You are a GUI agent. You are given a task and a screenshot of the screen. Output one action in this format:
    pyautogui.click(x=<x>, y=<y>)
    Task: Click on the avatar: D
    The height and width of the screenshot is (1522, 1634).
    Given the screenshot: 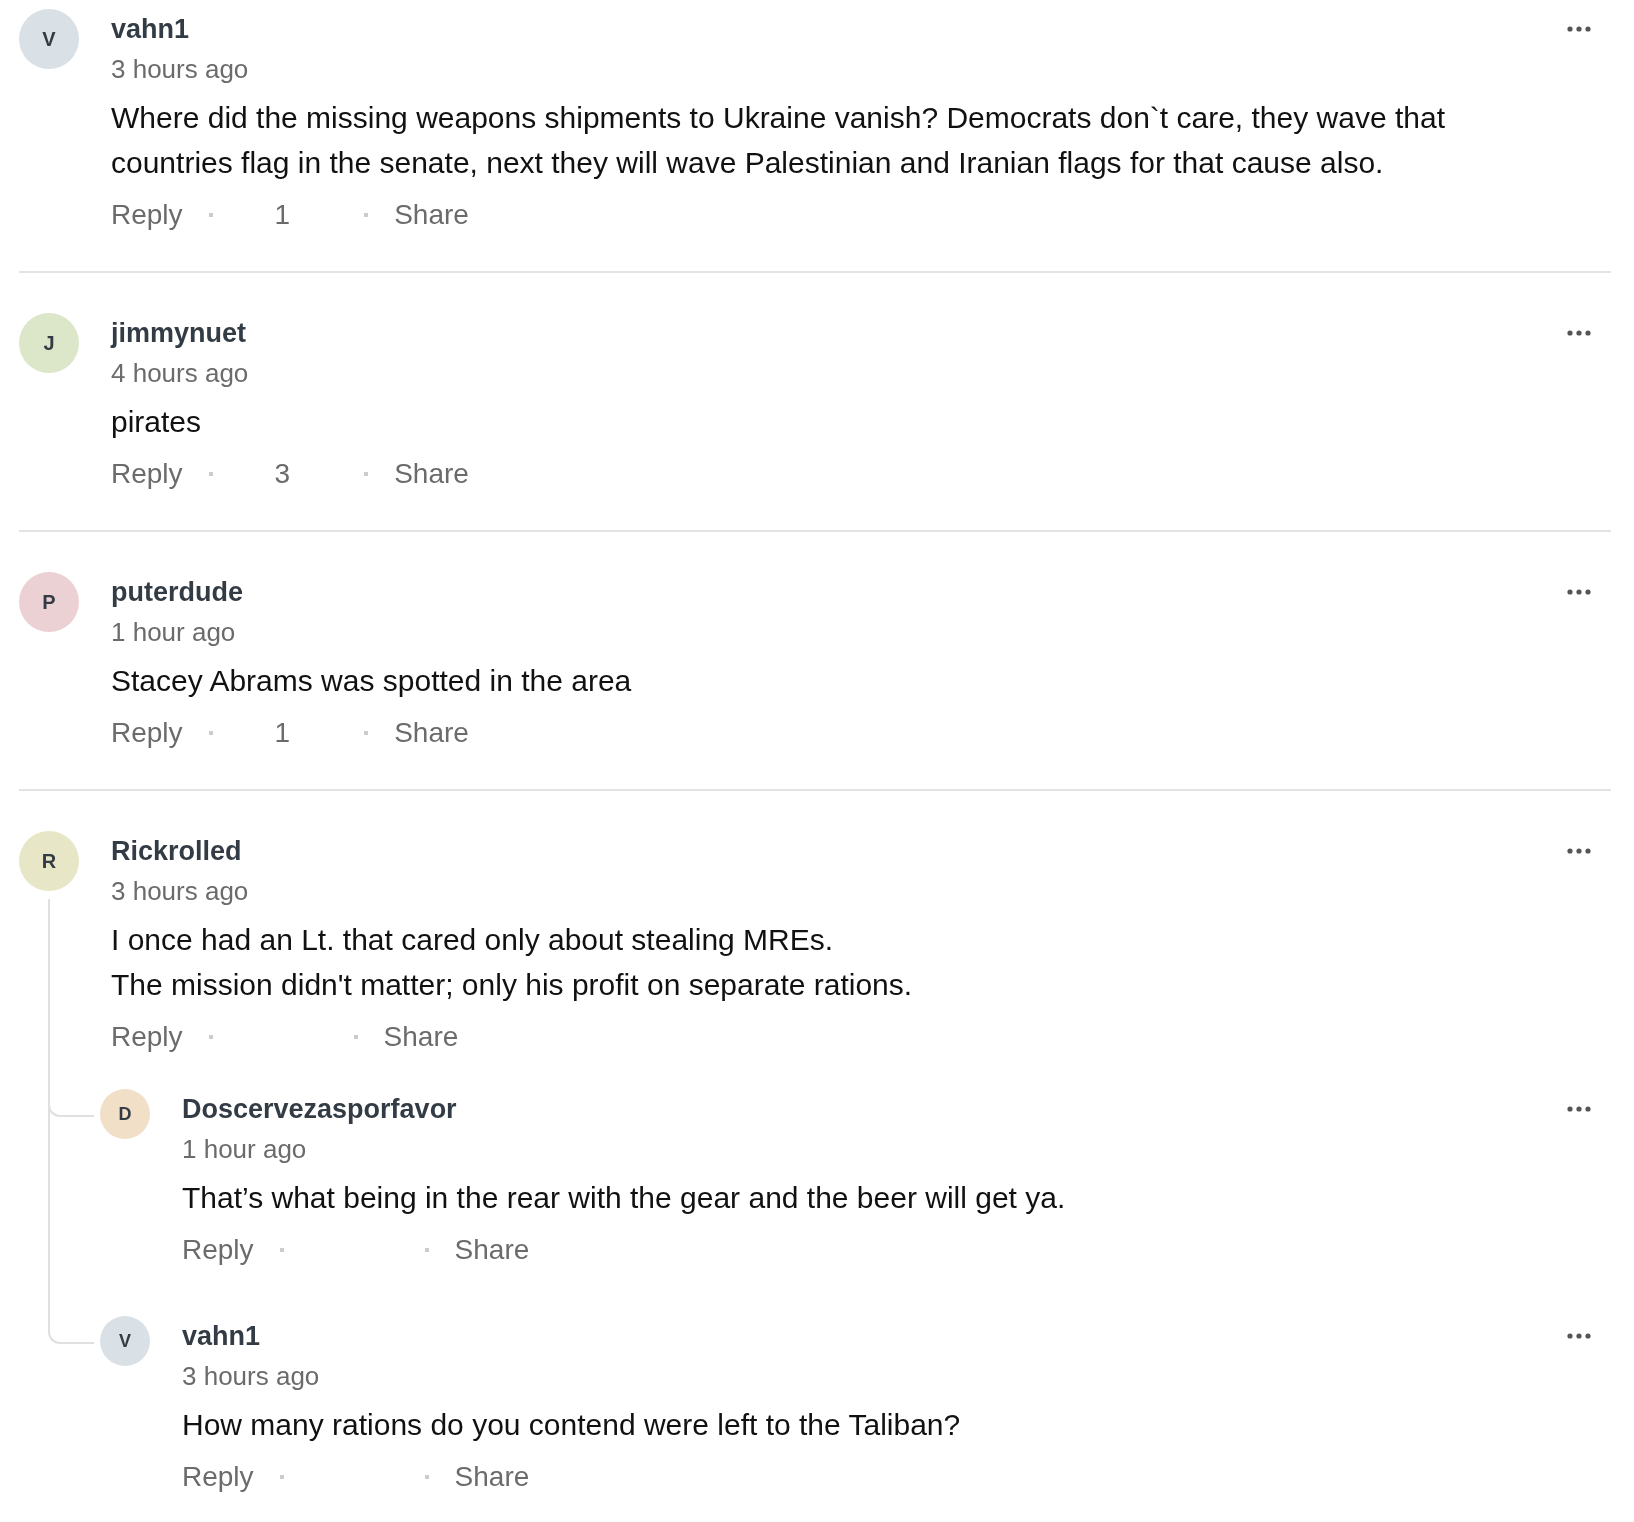 What is the action you would take?
    pyautogui.click(x=125, y=1114)
    